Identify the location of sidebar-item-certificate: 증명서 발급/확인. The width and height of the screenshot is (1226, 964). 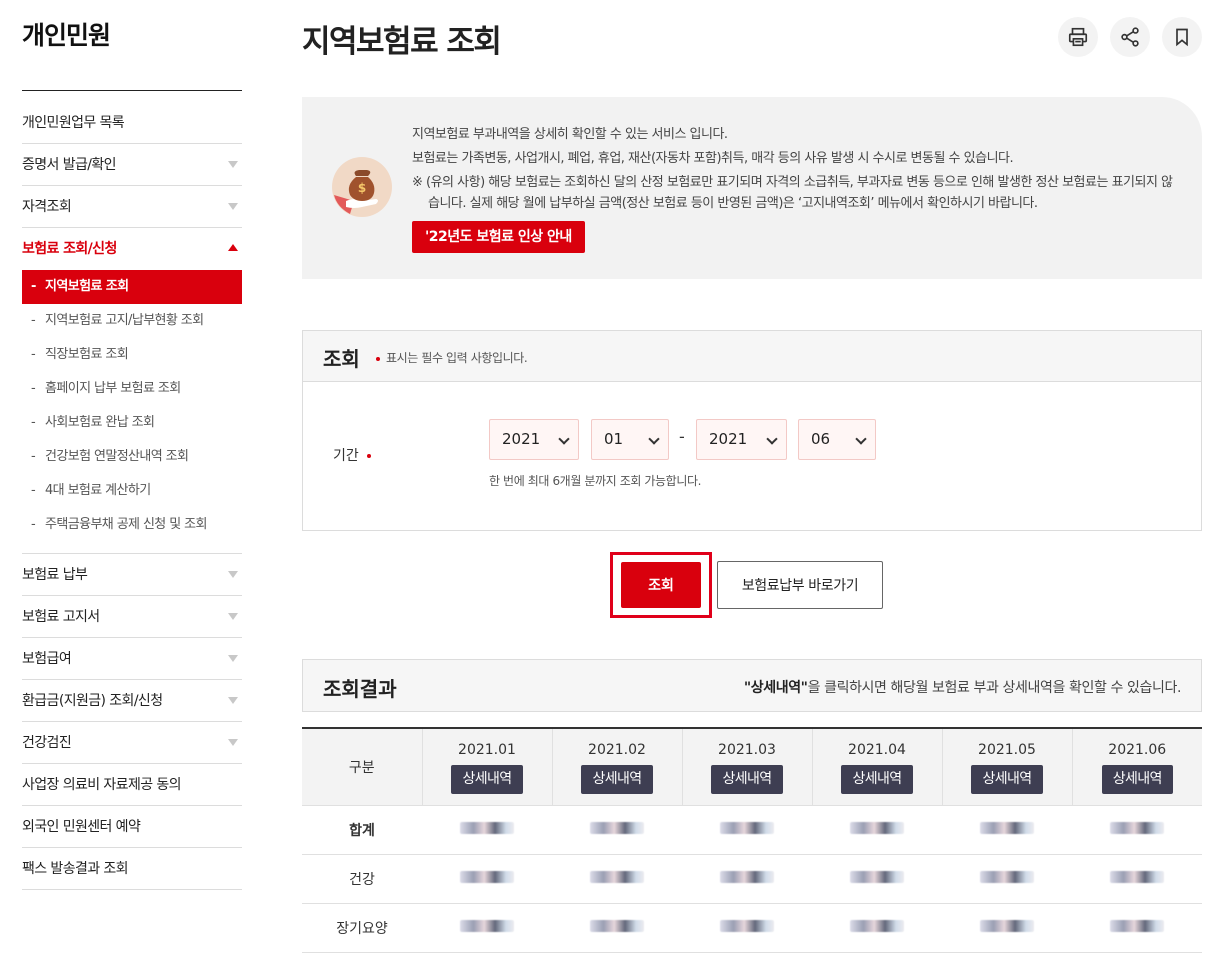
(132, 165).